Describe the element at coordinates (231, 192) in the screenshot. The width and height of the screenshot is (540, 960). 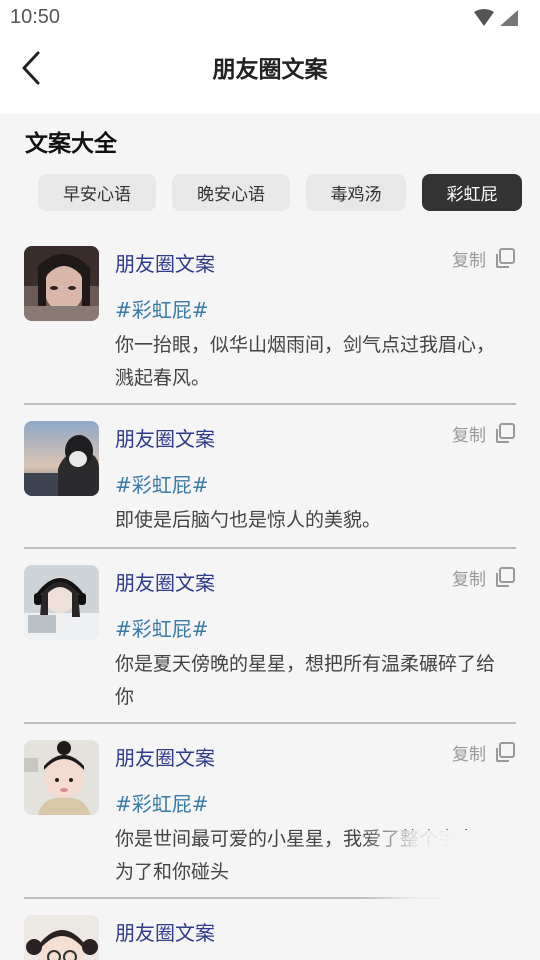
I see `tab-night: 晚安心语` at that location.